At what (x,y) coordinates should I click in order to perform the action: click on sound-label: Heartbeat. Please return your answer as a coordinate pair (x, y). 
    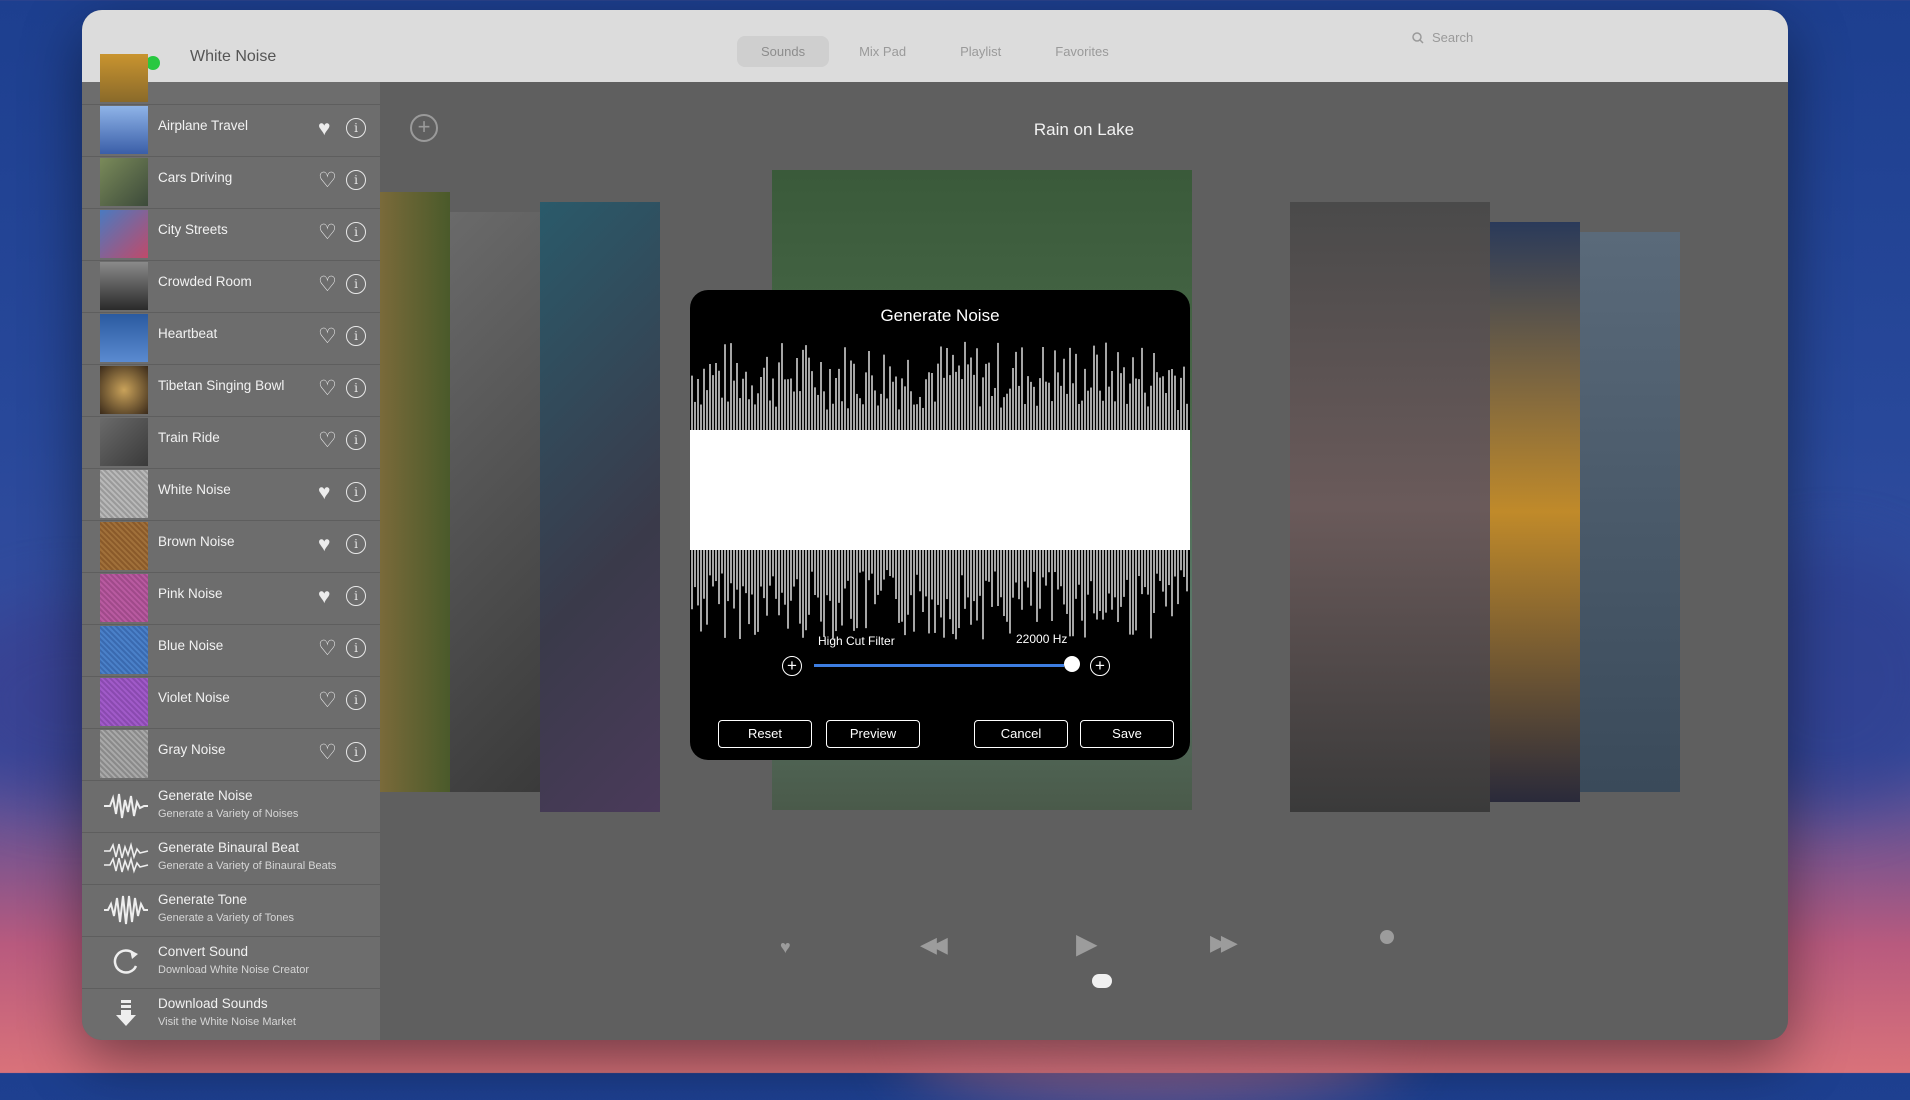
    Looking at the image, I should click on (188, 333).